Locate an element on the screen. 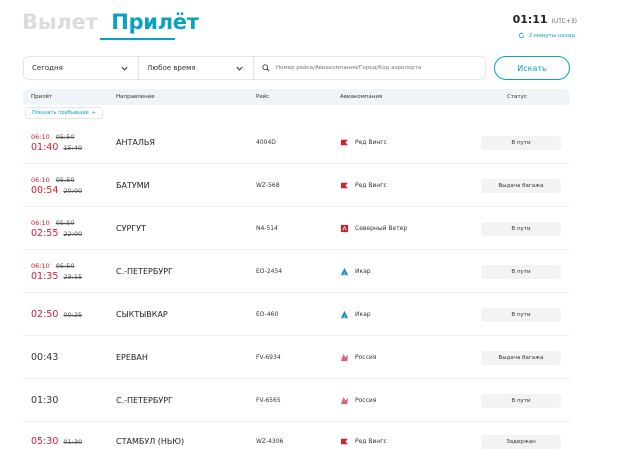 This screenshot has height=467, width=620. day-select: Сегодня is located at coordinates (81, 68).